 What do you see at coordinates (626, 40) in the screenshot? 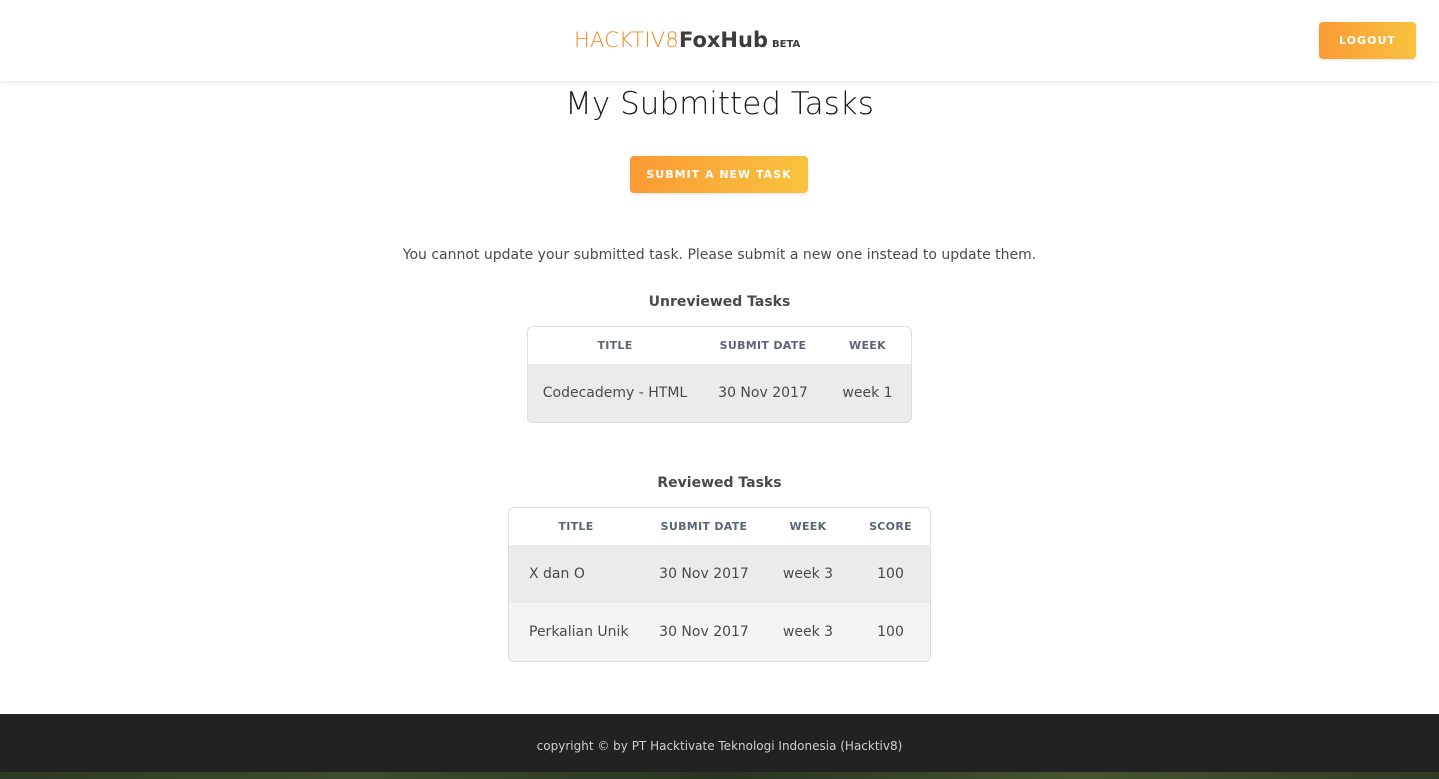
I see `brand-text-hacktiv8: HACKTIV8` at bounding box center [626, 40].